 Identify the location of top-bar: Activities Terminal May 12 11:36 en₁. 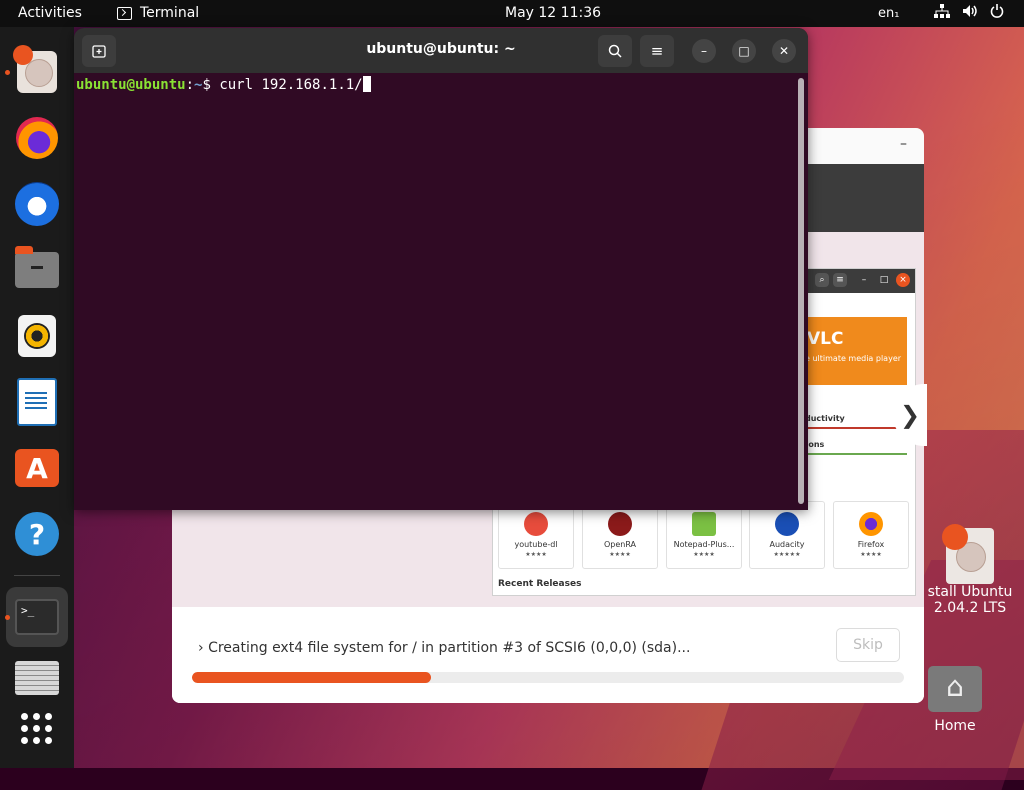
(512, 13).